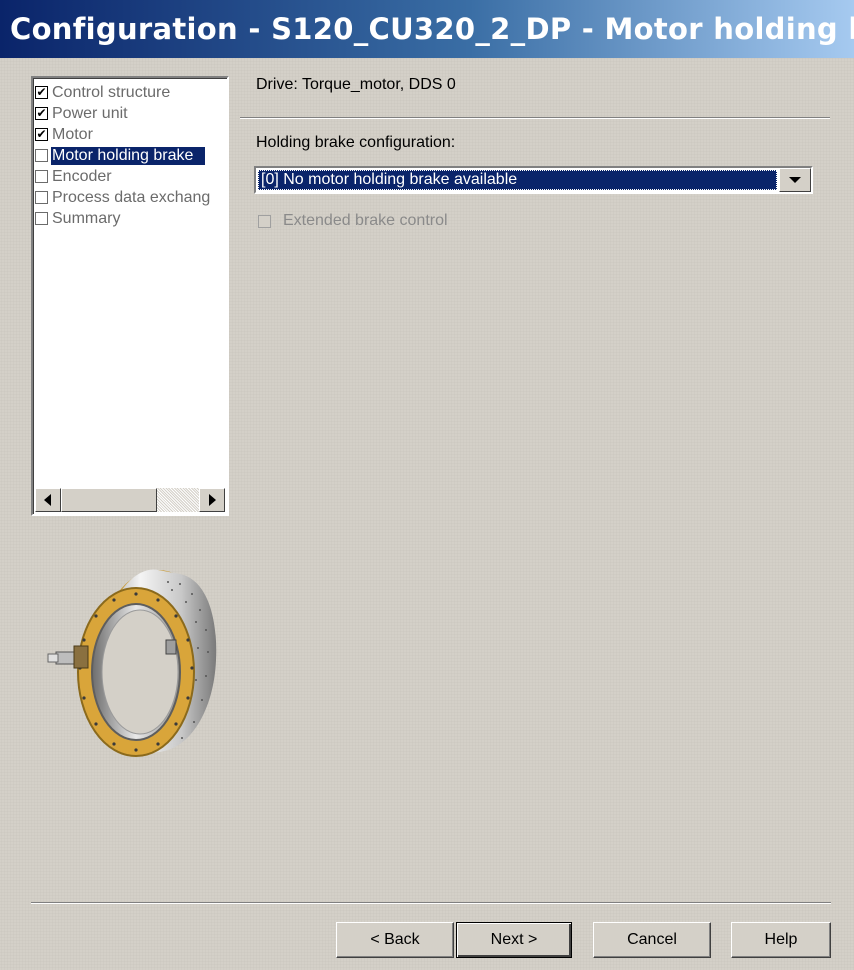 This screenshot has width=854, height=970. What do you see at coordinates (178, 500) in the screenshot?
I see `scrollbar-track` at bounding box center [178, 500].